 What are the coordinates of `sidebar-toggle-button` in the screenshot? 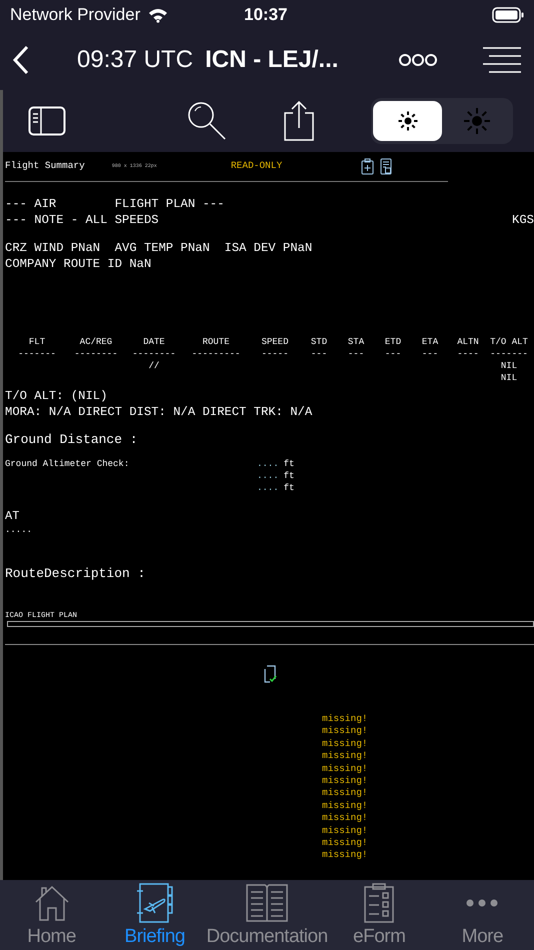 It's located at (47, 121).